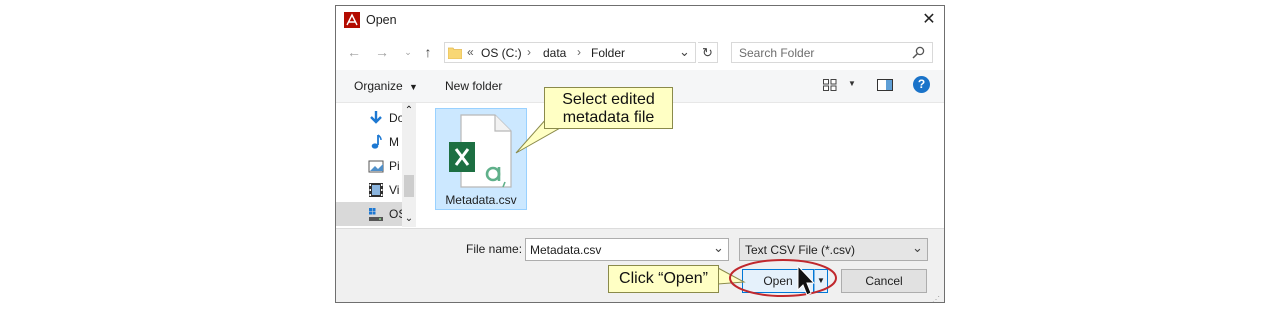 This screenshot has height=310, width=1280. I want to click on annotation-overlay, so click(676, 207).